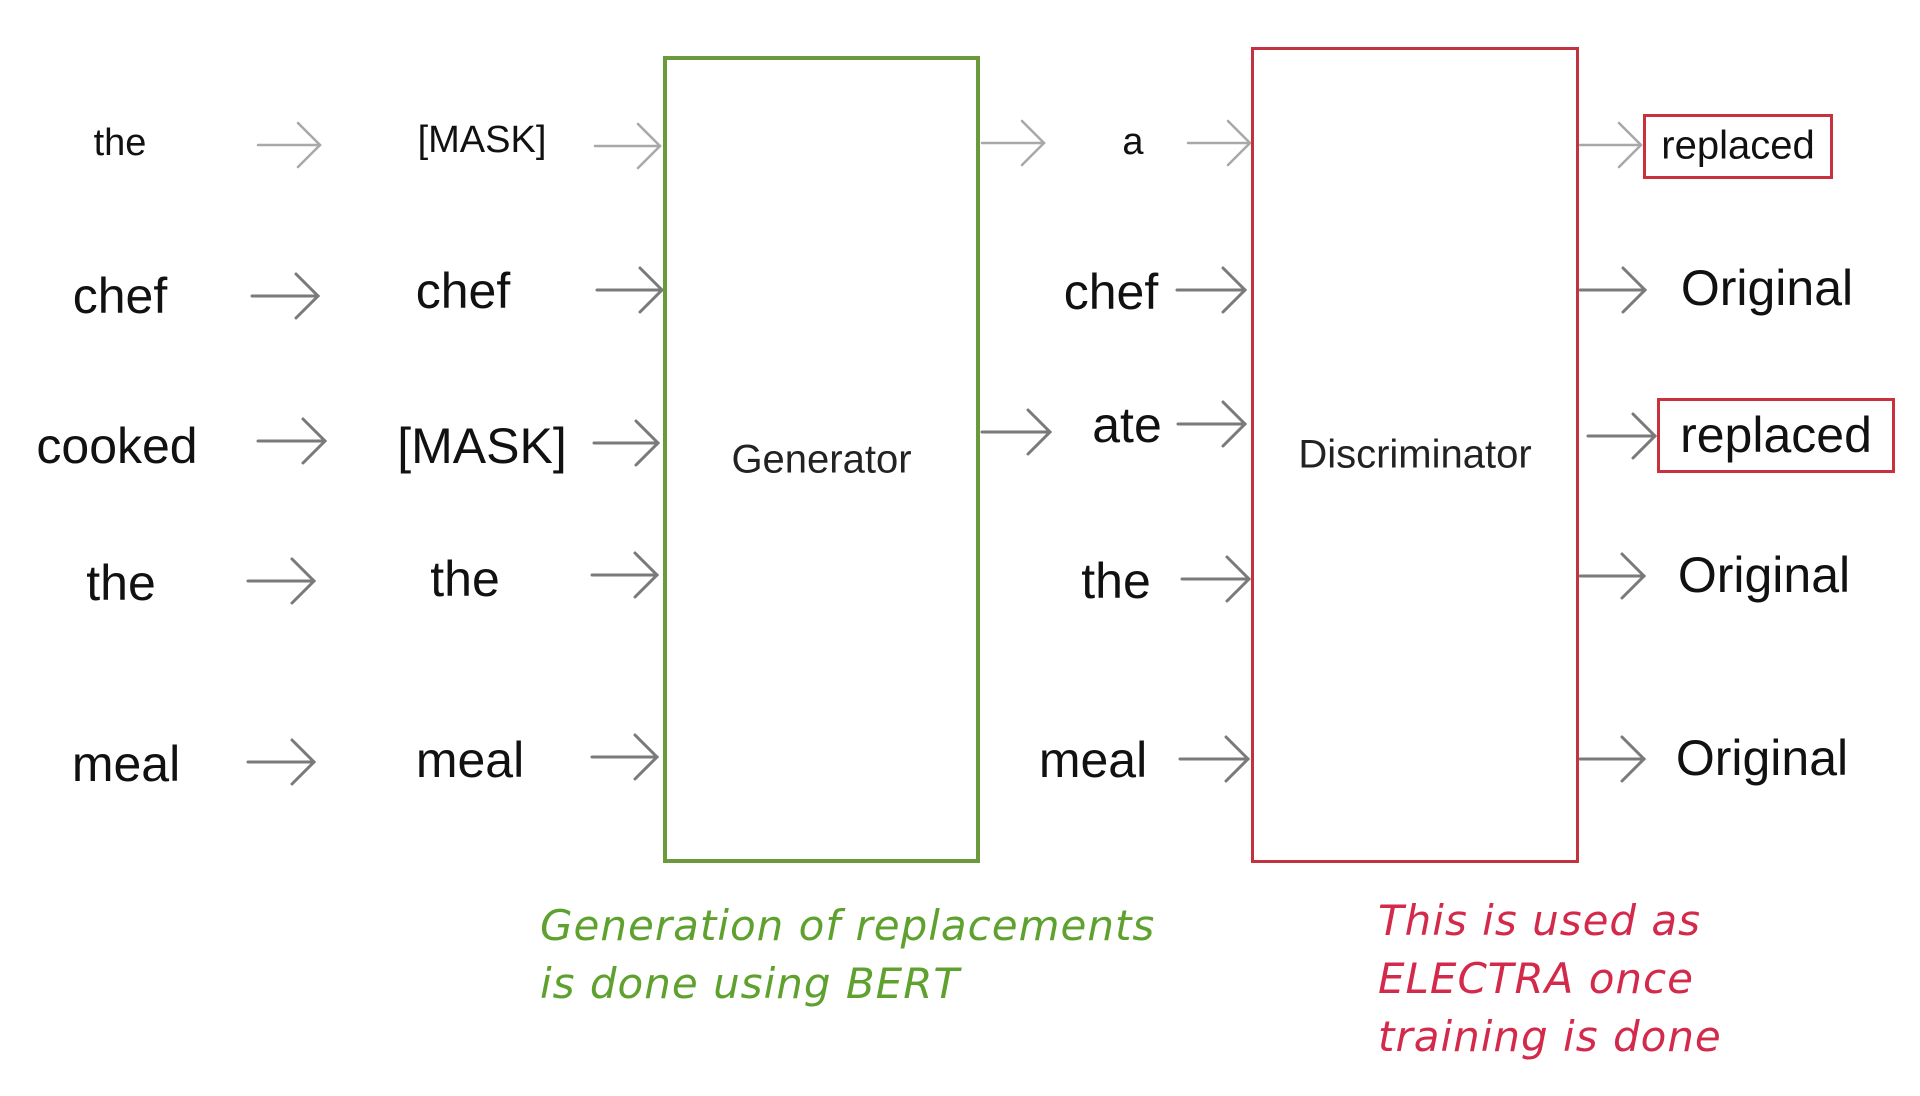  I want to click on generated-token: ate, so click(1127, 425).